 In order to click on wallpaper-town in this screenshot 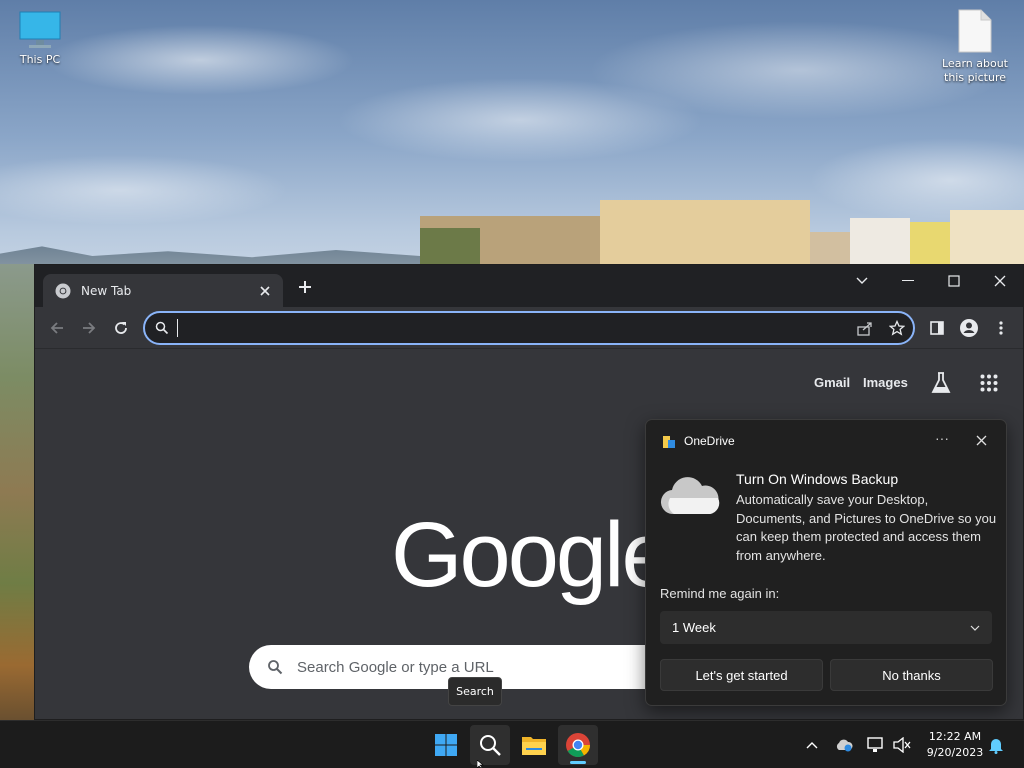, I will do `click(707, 230)`.